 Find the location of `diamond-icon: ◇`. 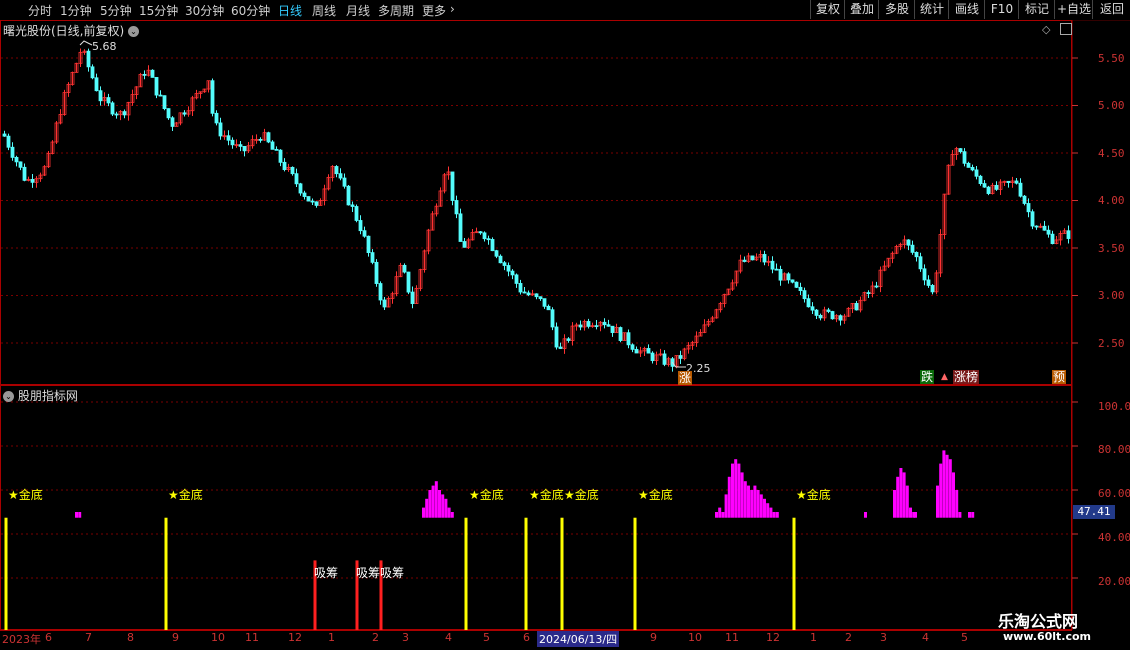

diamond-icon: ◇ is located at coordinates (1046, 29).